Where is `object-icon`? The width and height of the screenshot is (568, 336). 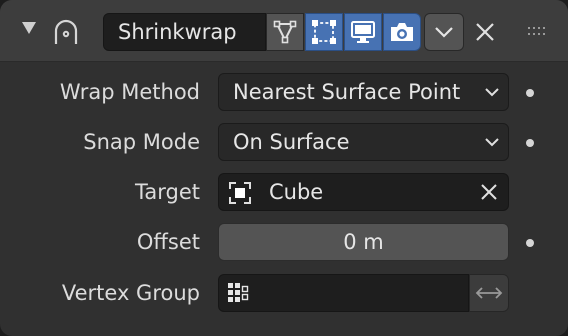 object-icon is located at coordinates (240, 193).